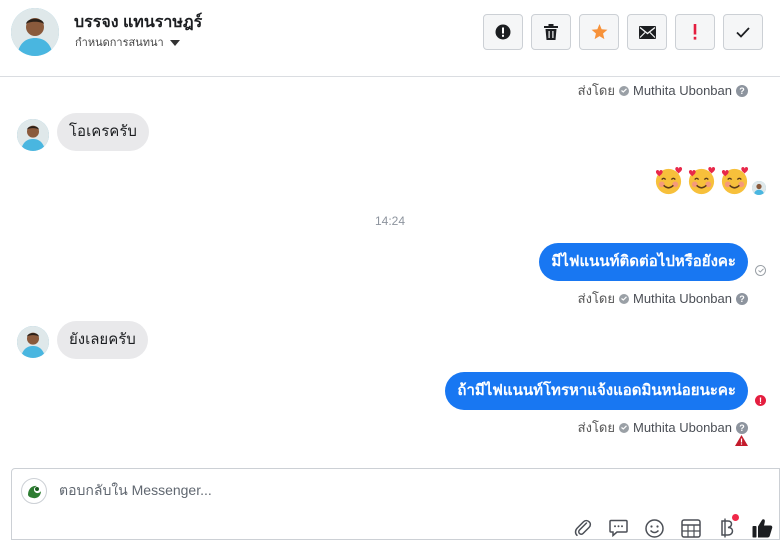 The height and width of the screenshot is (540, 780). I want to click on baht-icon, so click(726, 528).